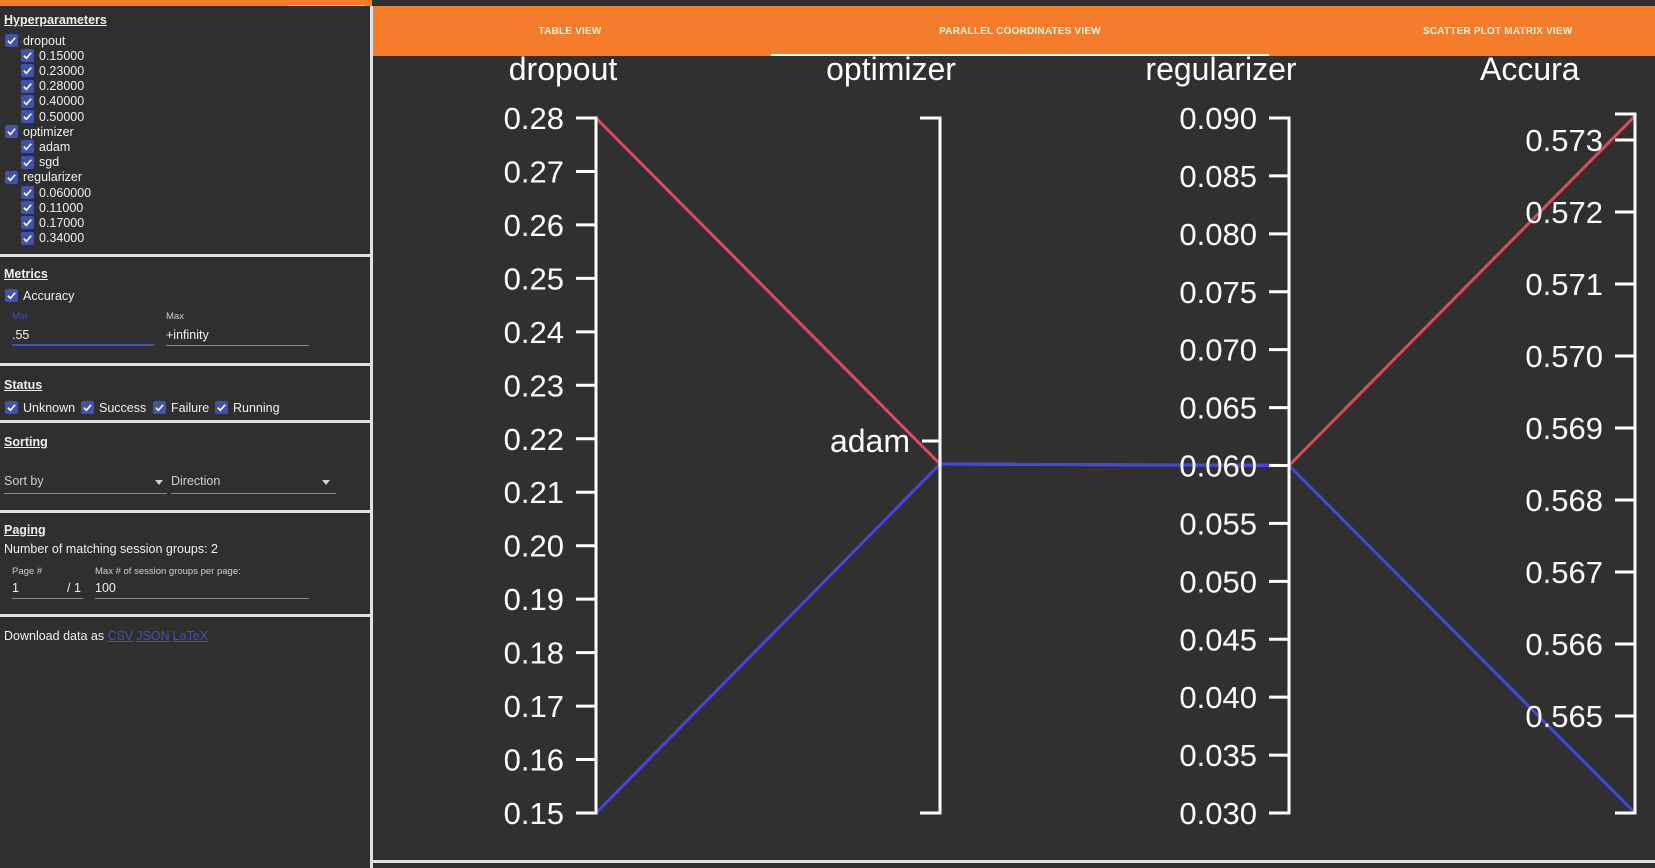 This screenshot has width=1655, height=868. Describe the element at coordinates (39, 131) in the screenshot. I see `hparam-optimizer: optimizer` at that location.